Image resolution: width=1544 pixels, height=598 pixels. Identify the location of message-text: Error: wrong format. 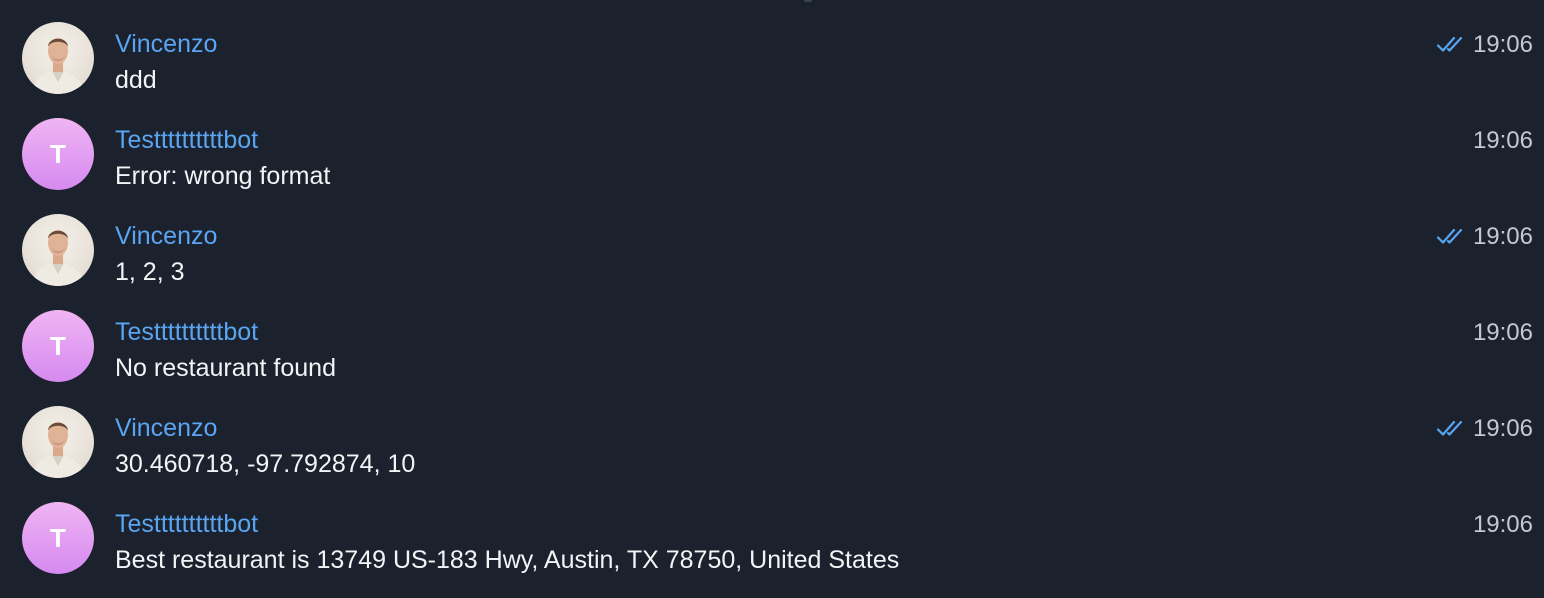
(223, 176).